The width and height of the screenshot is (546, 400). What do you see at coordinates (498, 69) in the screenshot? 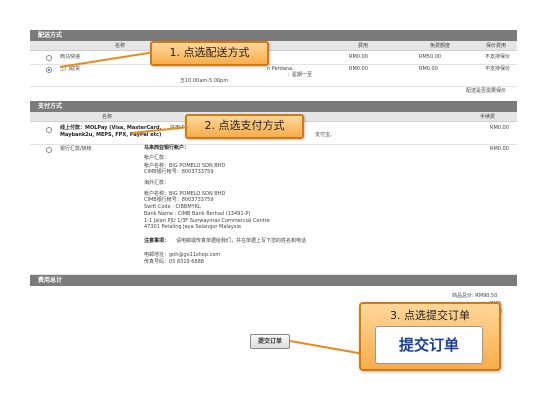
I see `shipping-insure-2: 不支持保价` at bounding box center [498, 69].